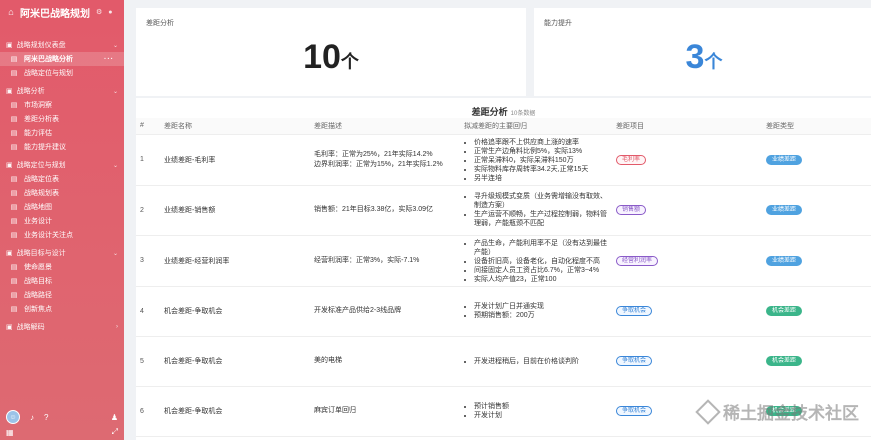  I want to click on sidebar-group: ▣ 战略规划仪表盘 ⌄, so click(62, 45).